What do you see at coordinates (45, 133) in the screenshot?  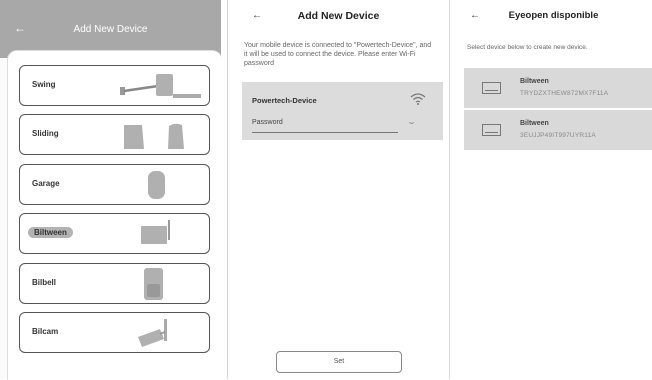 I see `device-label: Sliding` at bounding box center [45, 133].